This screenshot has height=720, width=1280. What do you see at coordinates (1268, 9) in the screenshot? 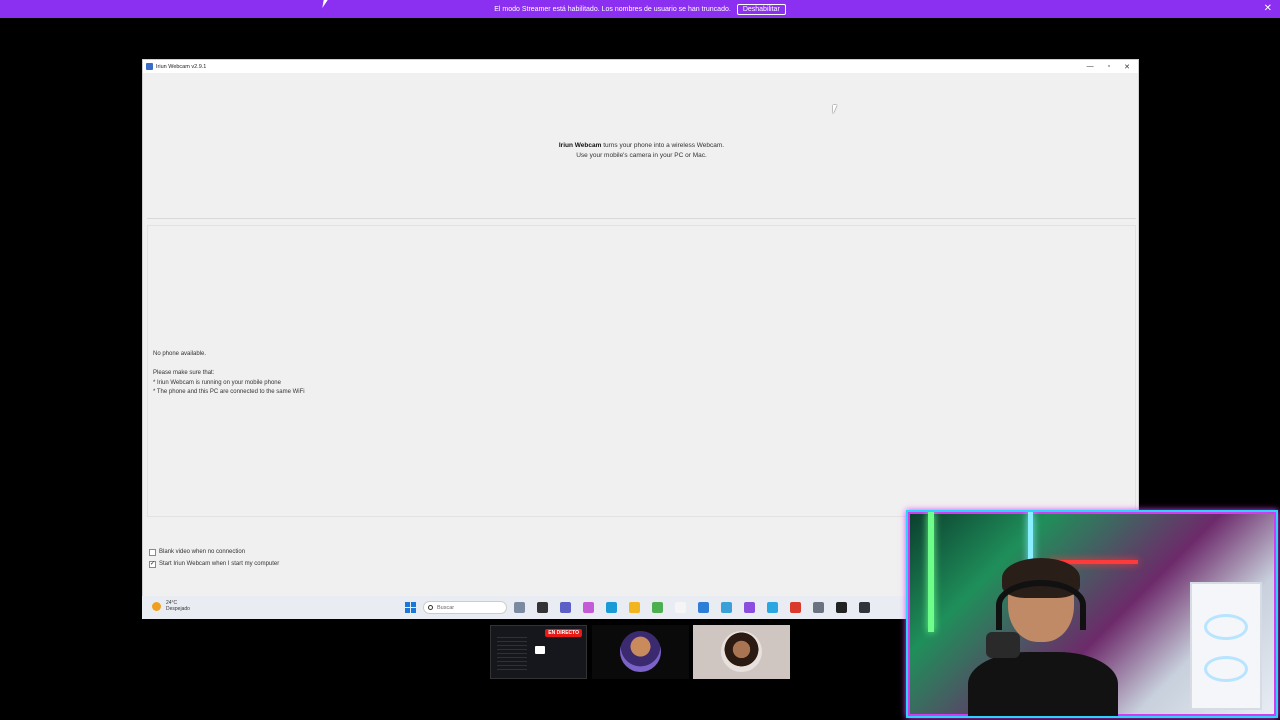
I see `close-icon: ✕` at bounding box center [1268, 9].